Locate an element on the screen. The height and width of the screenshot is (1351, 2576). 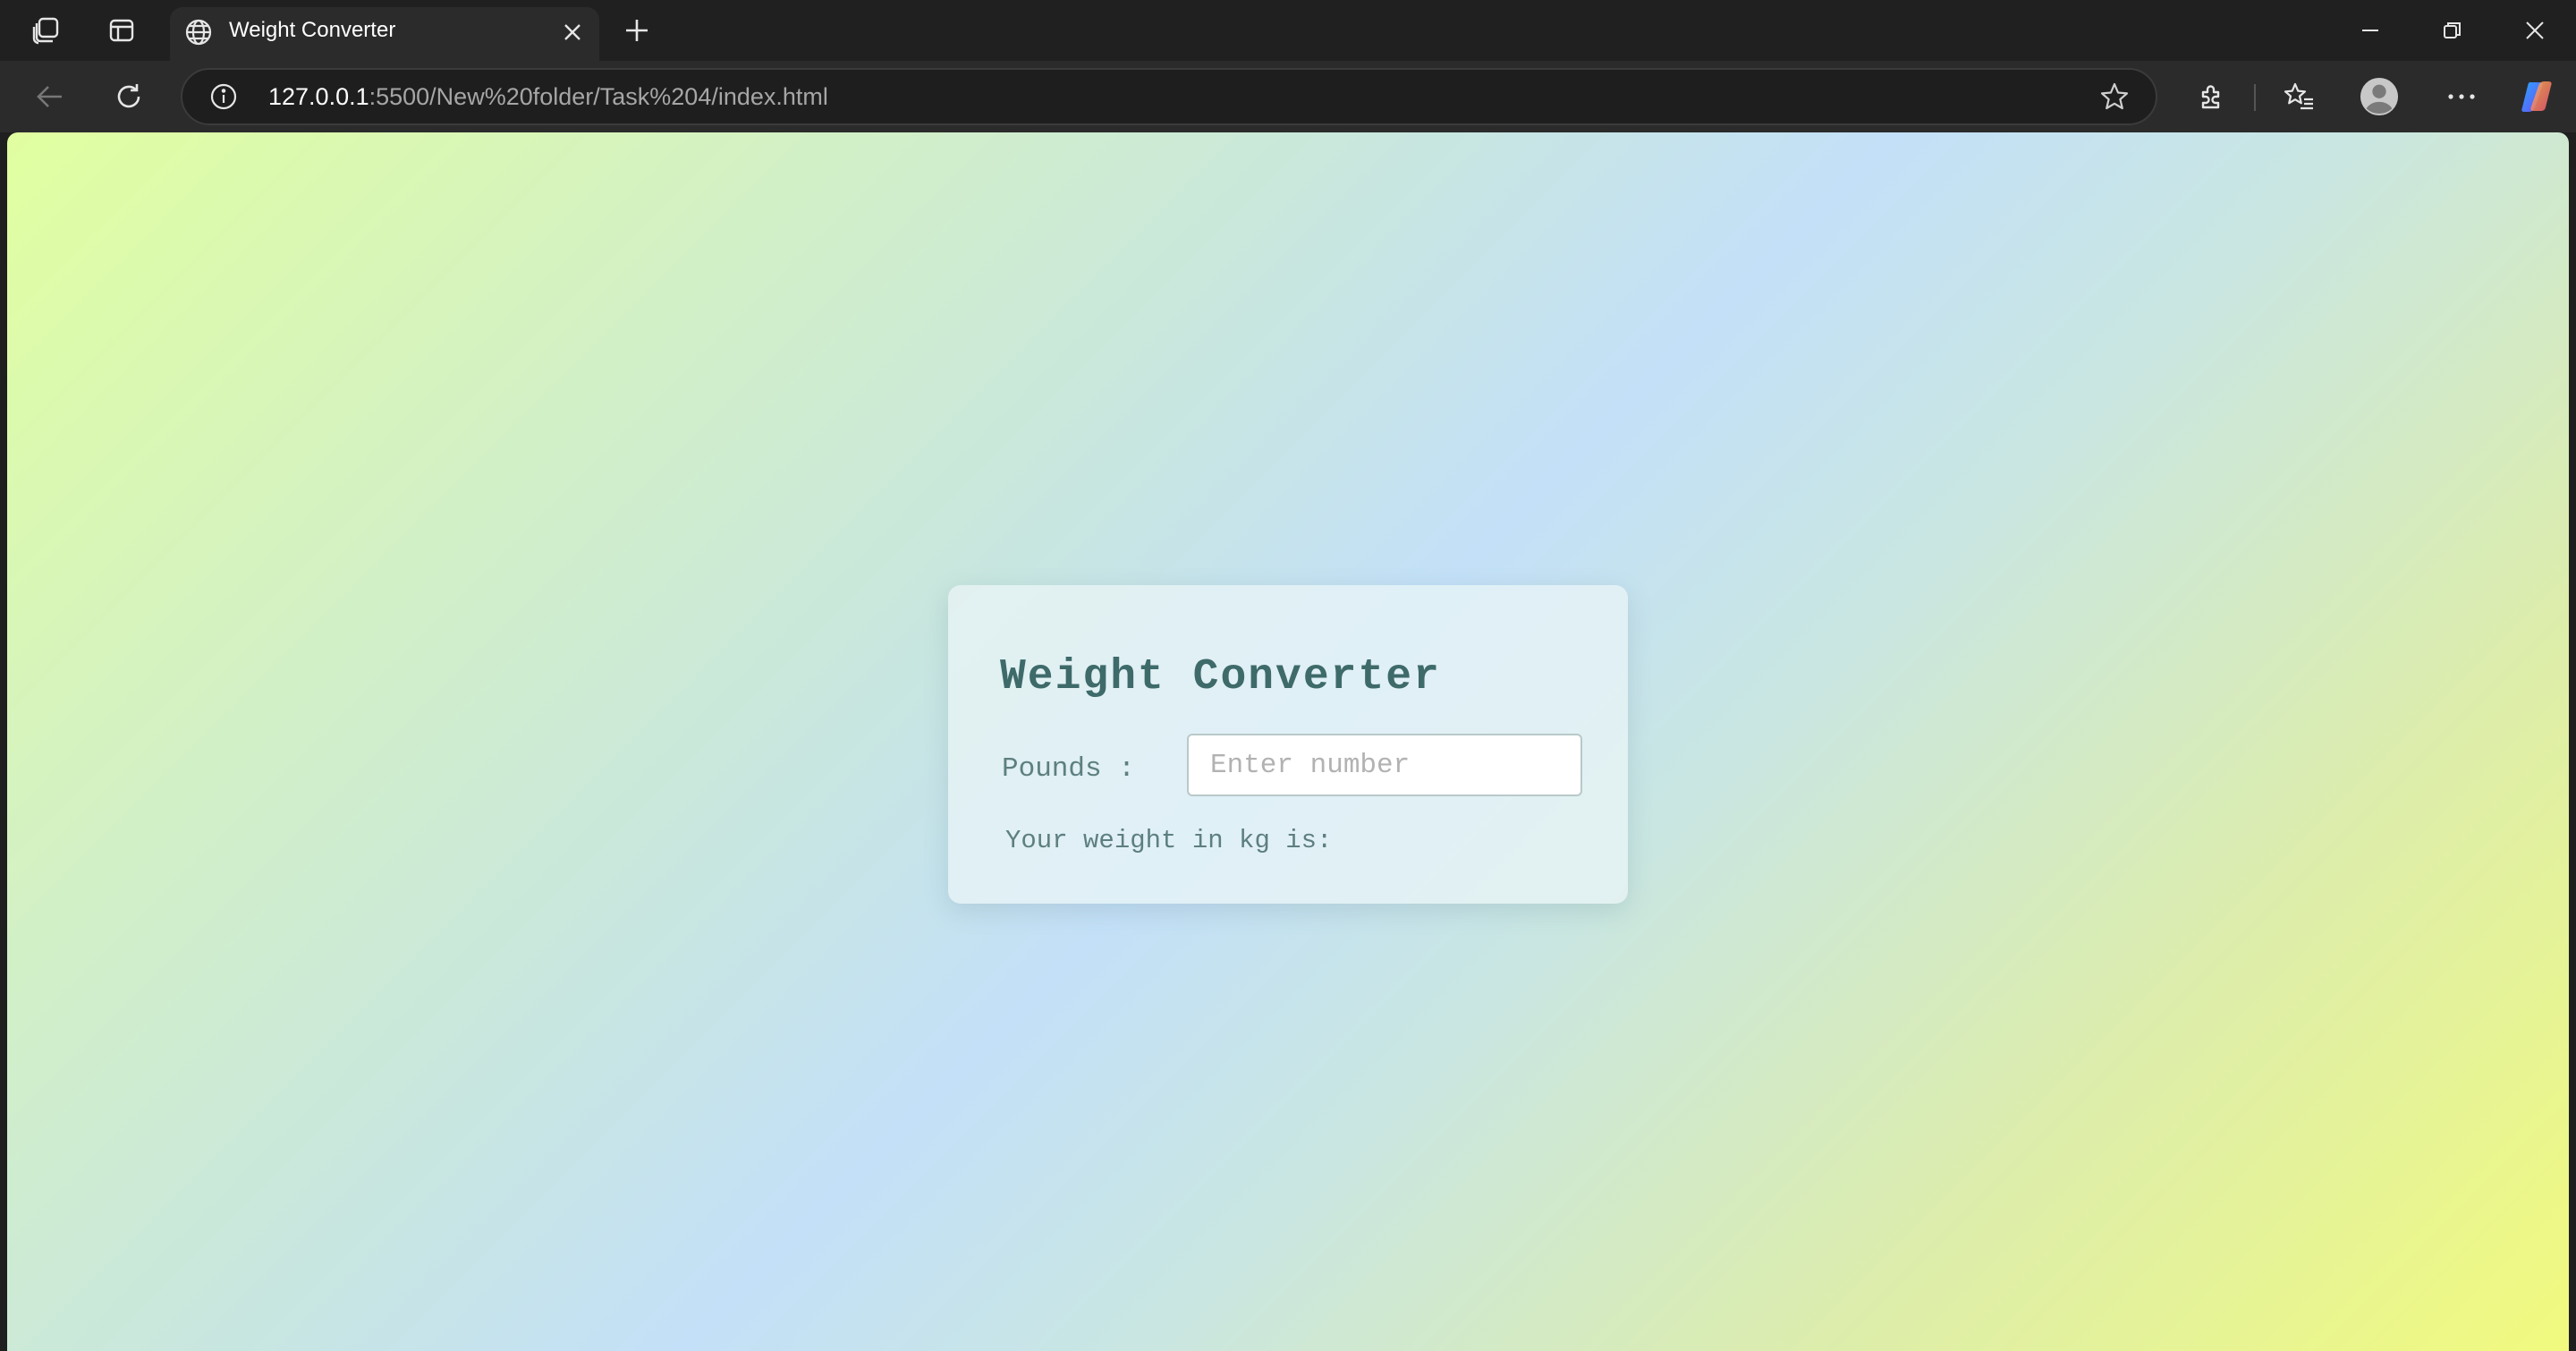
back-button is located at coordinates (50, 97).